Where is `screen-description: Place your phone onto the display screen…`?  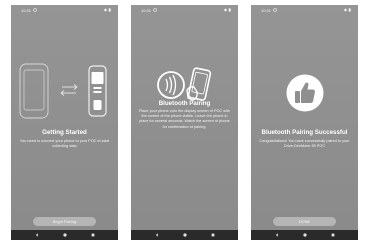
screen-description: Place your phone onto the display screen… is located at coordinates (184, 119).